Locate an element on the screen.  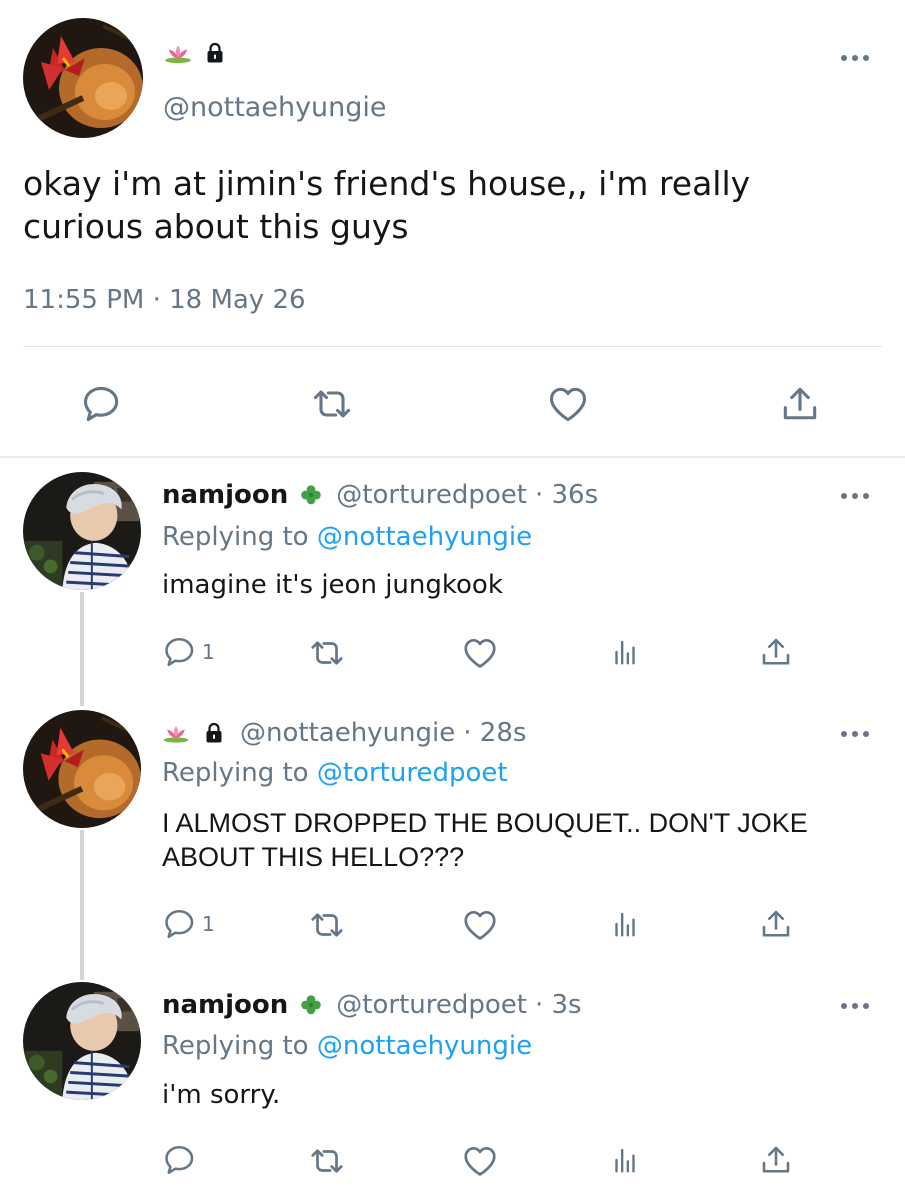
reply-text: i'm sorry. is located at coordinates (221, 1095).